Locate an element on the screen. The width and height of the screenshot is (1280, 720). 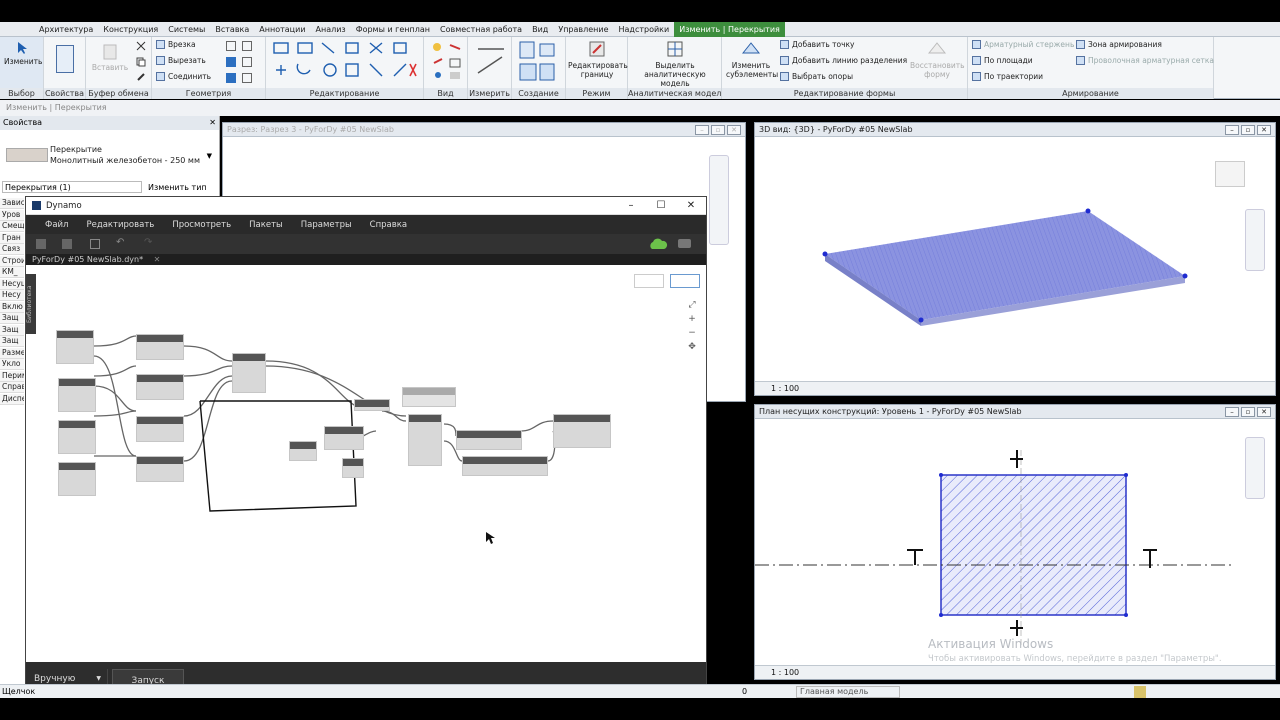
viewcube-icon is located at coordinates (1230, 174).